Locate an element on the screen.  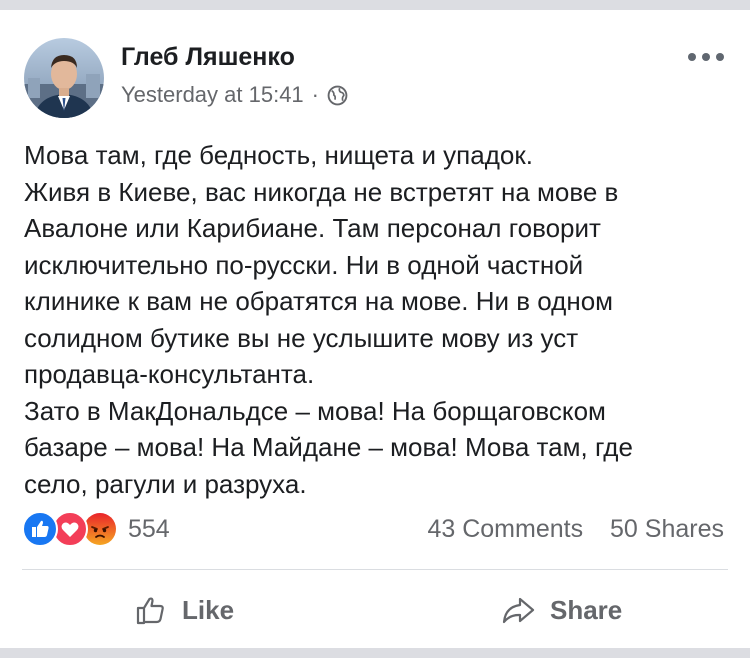
divider is located at coordinates (375, 569).